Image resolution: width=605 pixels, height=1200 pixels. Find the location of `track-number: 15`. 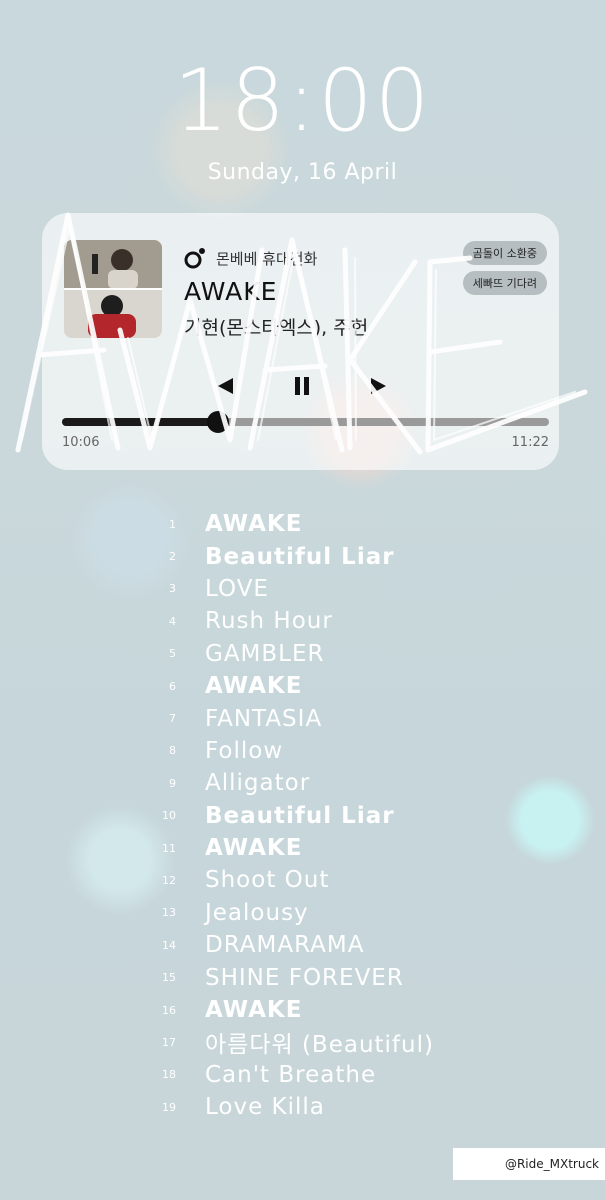

track-number: 15 is located at coordinates (169, 978).